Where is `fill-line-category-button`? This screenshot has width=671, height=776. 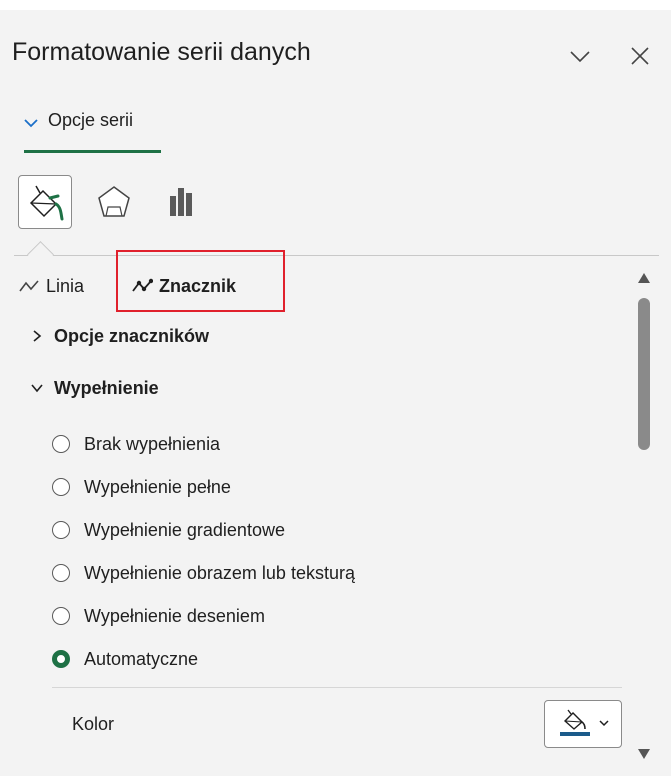 fill-line-category-button is located at coordinates (45, 202).